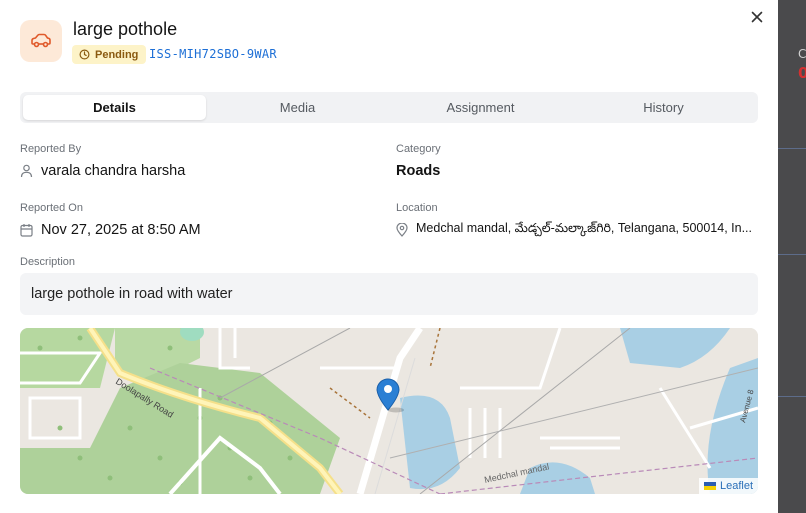 This screenshot has height=513, width=806. I want to click on reported-on-label: Reported On, so click(51, 208).